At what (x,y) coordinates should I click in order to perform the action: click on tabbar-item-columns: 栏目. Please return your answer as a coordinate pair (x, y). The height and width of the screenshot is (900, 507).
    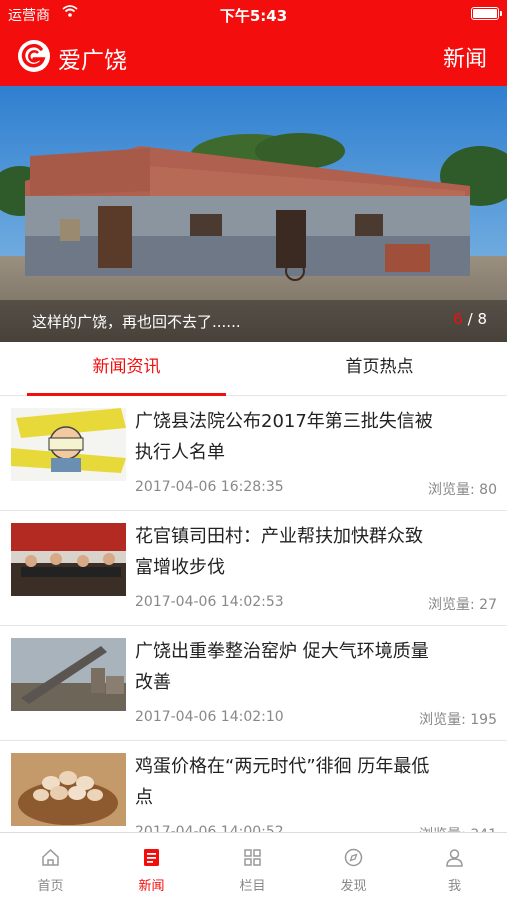
    Looking at the image, I should click on (252, 866).